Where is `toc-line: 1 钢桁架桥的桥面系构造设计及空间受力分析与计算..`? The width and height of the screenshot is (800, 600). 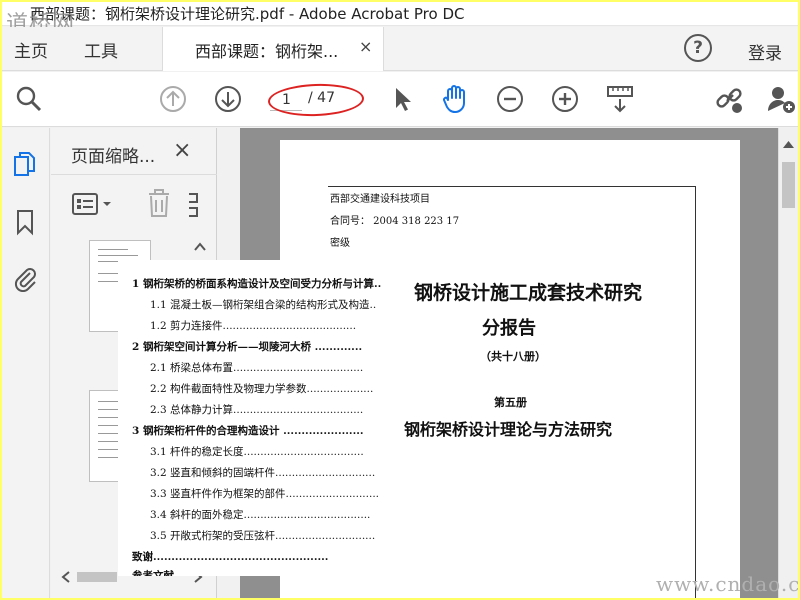
toc-line: 1 钢桁架桥的桥面系构造设计及空间受力分析与计算.. is located at coordinates (257, 284).